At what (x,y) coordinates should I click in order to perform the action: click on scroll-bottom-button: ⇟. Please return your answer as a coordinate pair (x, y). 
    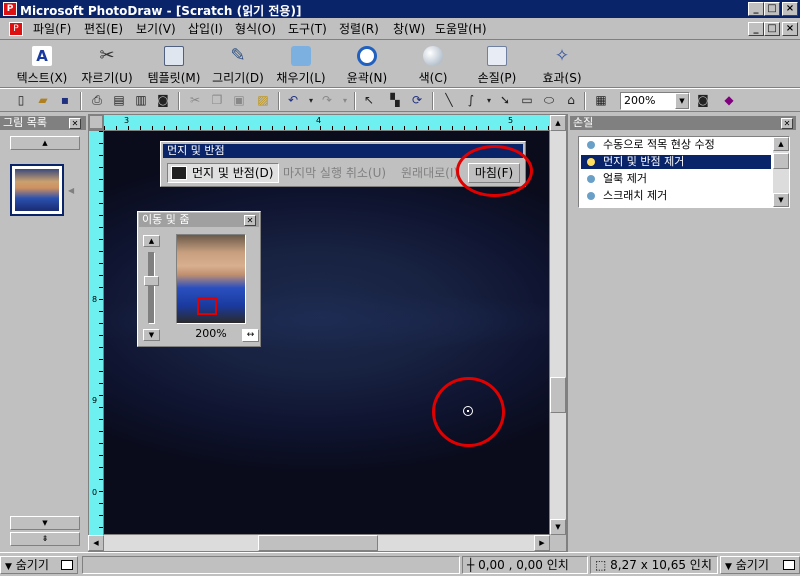
    Looking at the image, I should click on (45, 539).